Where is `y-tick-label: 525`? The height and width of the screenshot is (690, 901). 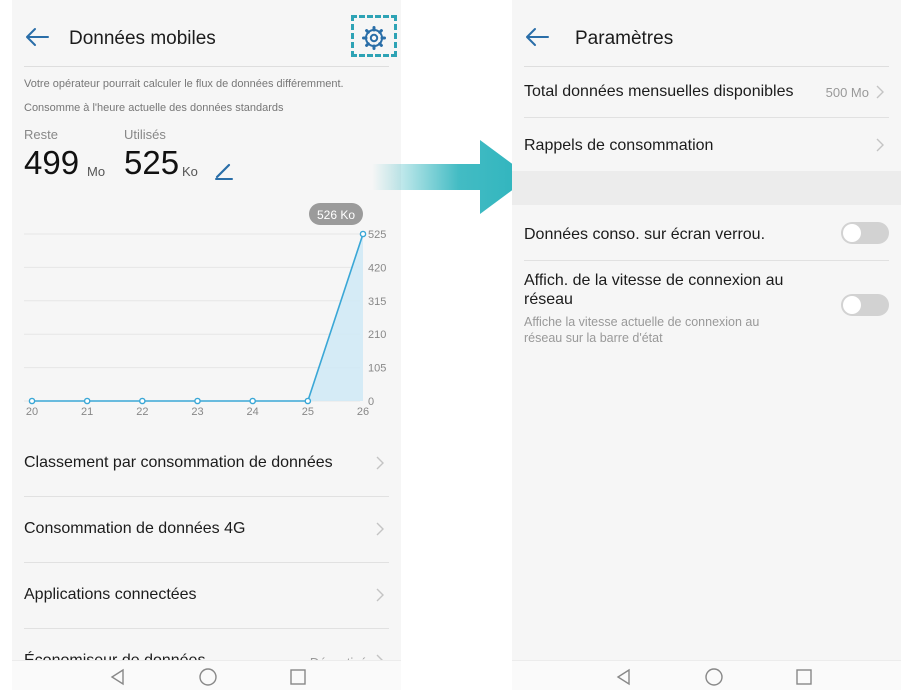 y-tick-label: 525 is located at coordinates (377, 235).